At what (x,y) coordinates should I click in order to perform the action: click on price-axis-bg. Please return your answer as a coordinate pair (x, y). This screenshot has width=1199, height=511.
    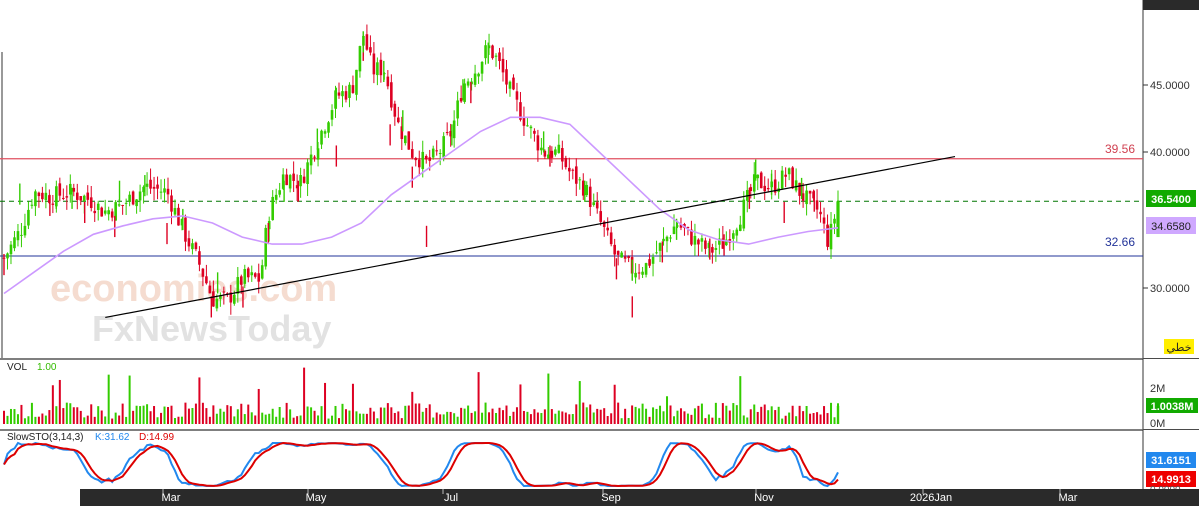
    Looking at the image, I should click on (1171, 179).